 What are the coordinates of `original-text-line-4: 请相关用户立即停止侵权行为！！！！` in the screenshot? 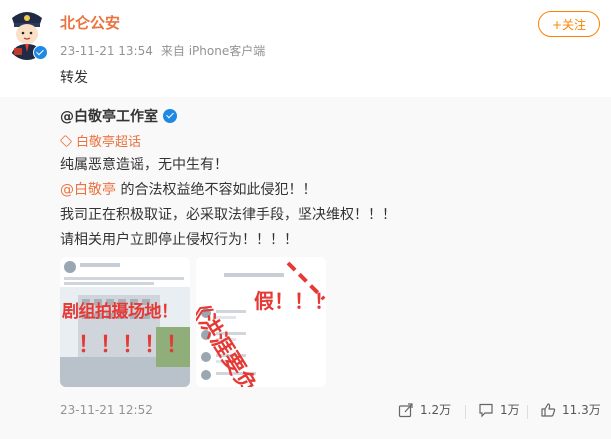 It's located at (179, 240).